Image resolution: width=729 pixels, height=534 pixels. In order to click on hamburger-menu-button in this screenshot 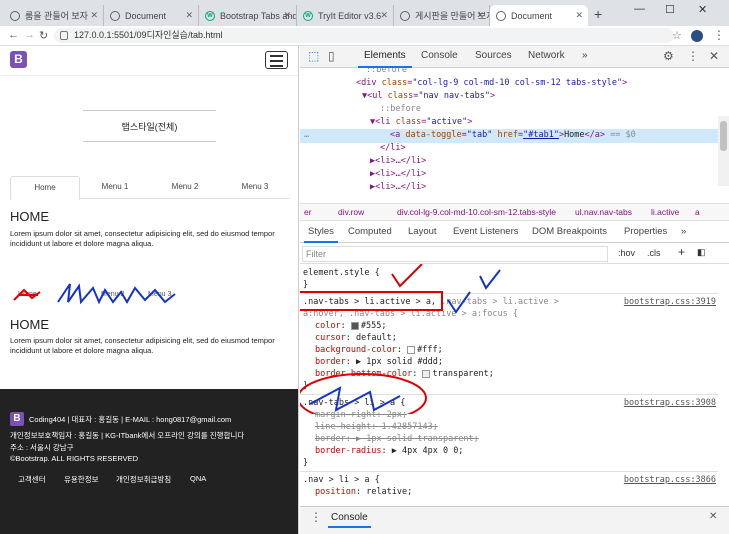, I will do `click(276, 60)`.